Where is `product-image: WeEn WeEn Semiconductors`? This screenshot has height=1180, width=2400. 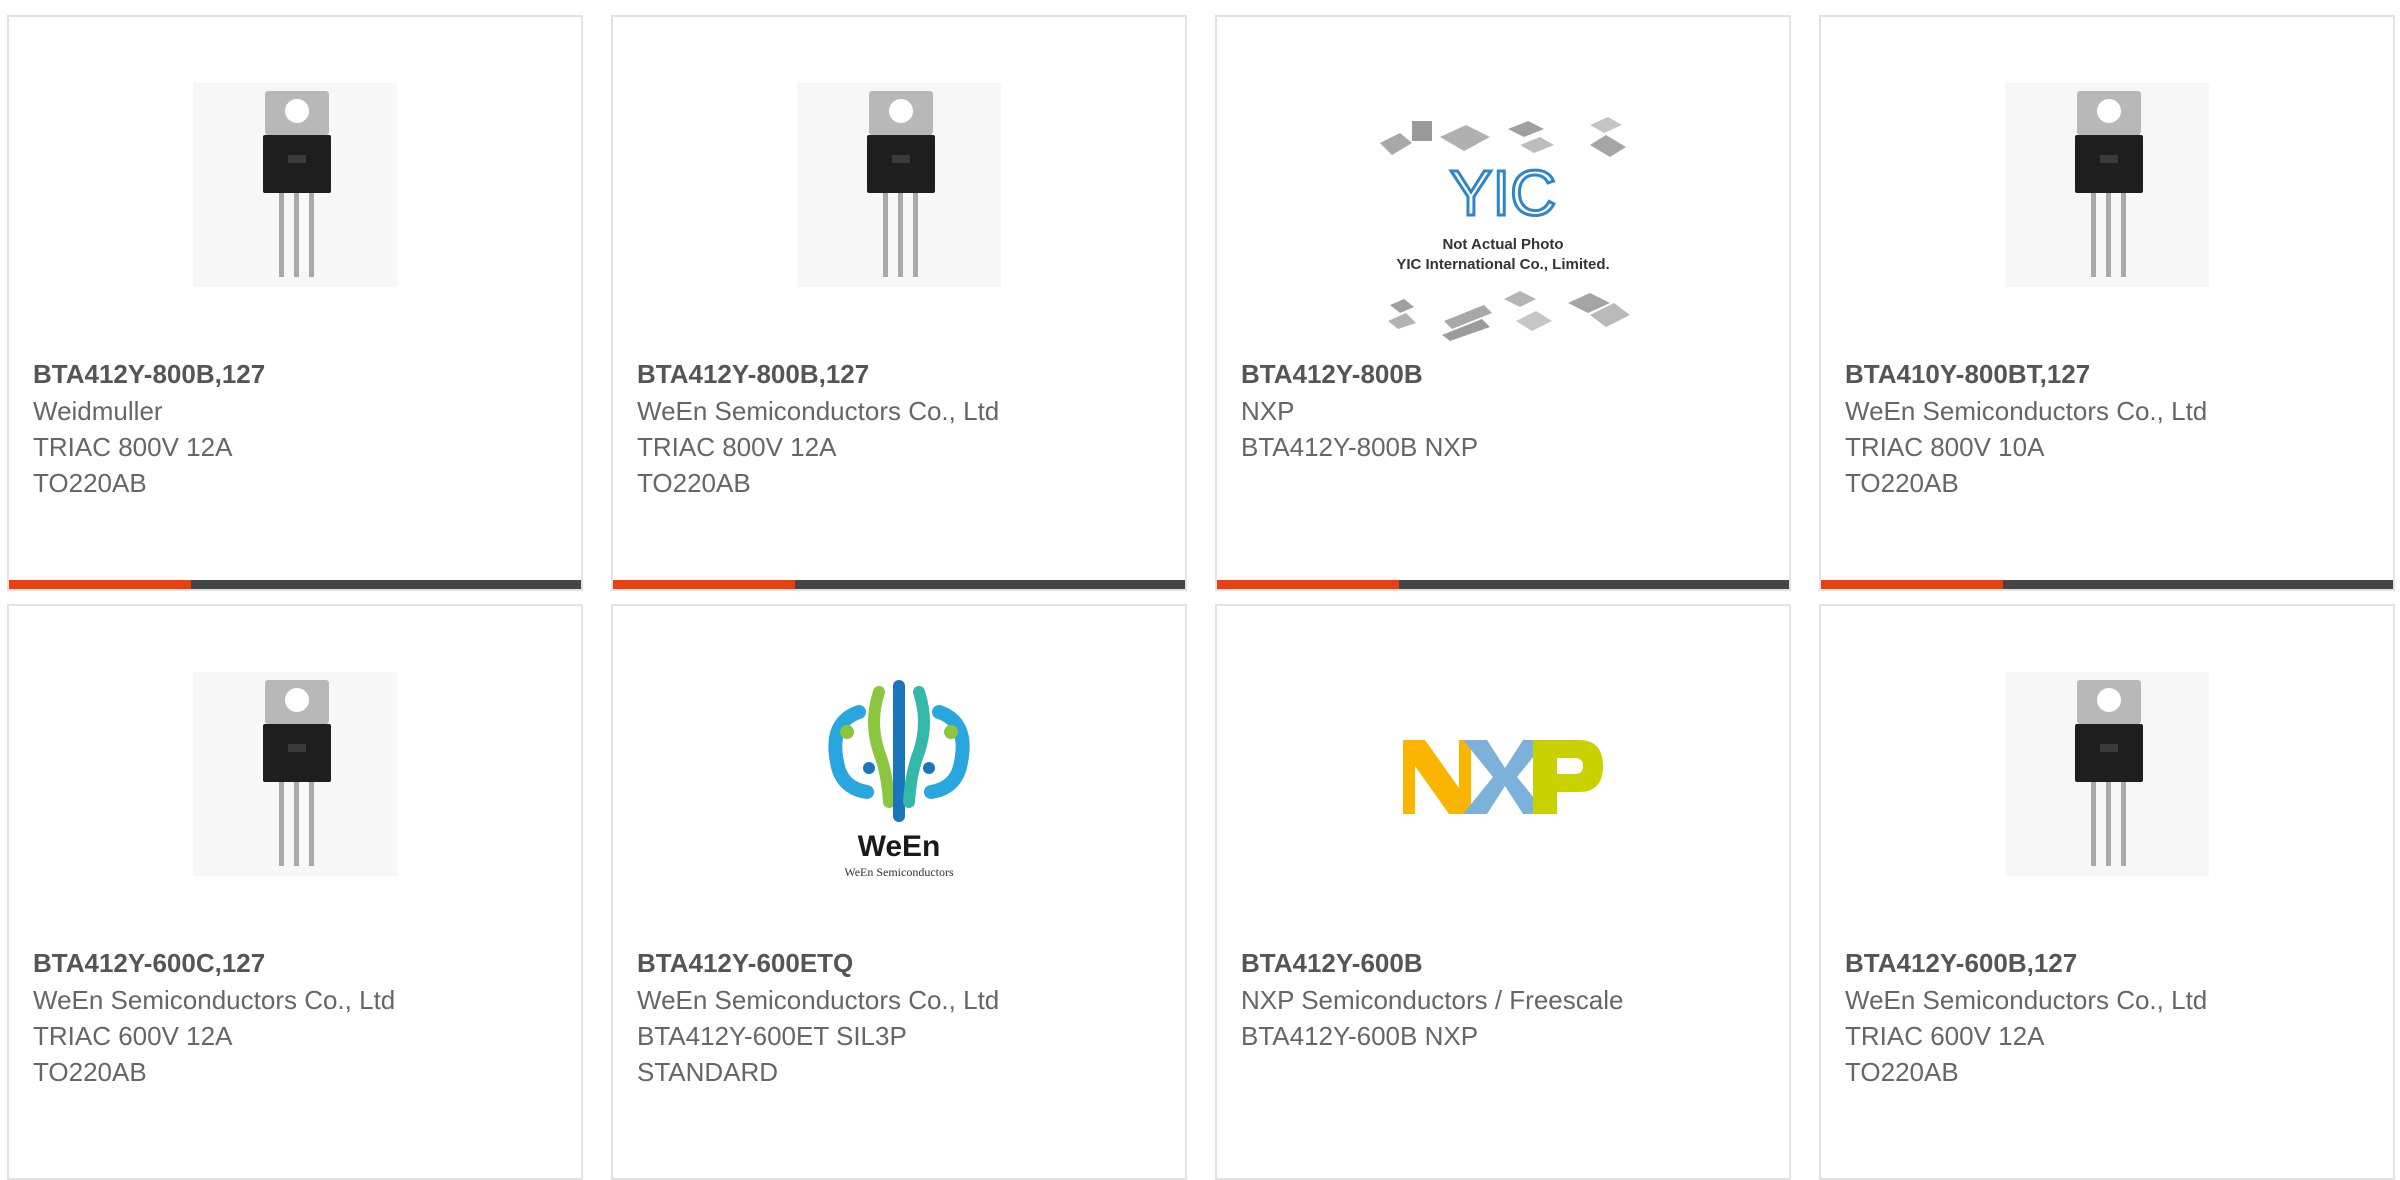
product-image: WeEn WeEn Semiconductors is located at coordinates (899, 782).